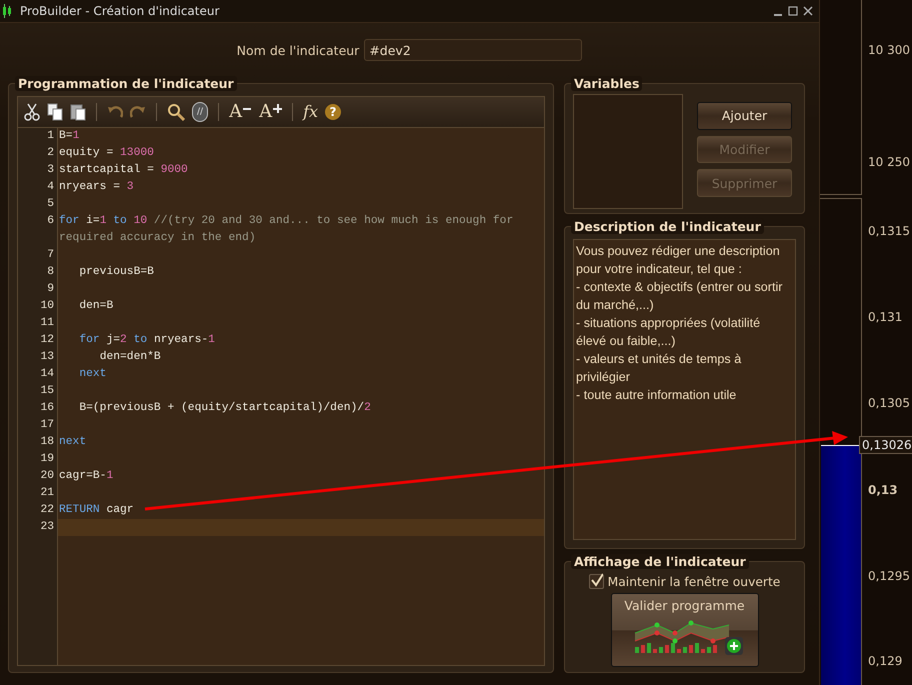 The image size is (912, 685). I want to click on code-line: RETURN cagr, so click(96, 510).